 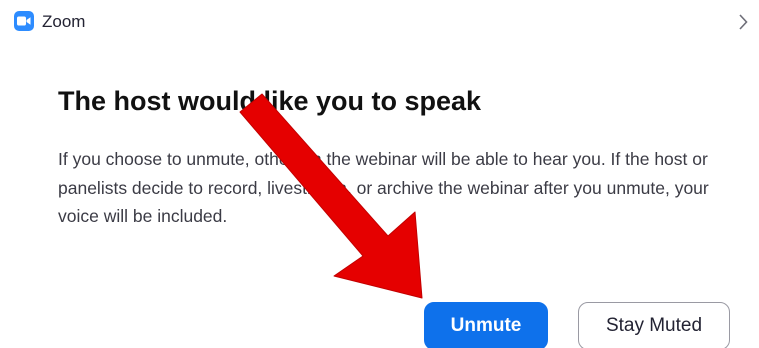 I want to click on zoom-camera-icon, so click(x=24, y=21).